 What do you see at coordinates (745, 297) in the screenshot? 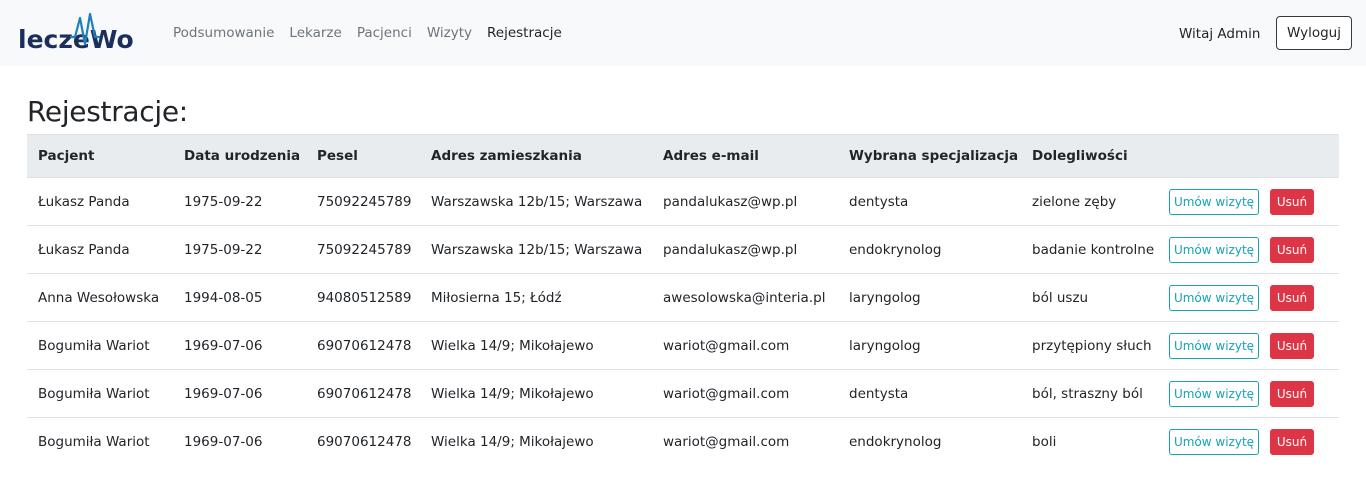
I see `cell-email: awesolowska@interia.pl` at bounding box center [745, 297].